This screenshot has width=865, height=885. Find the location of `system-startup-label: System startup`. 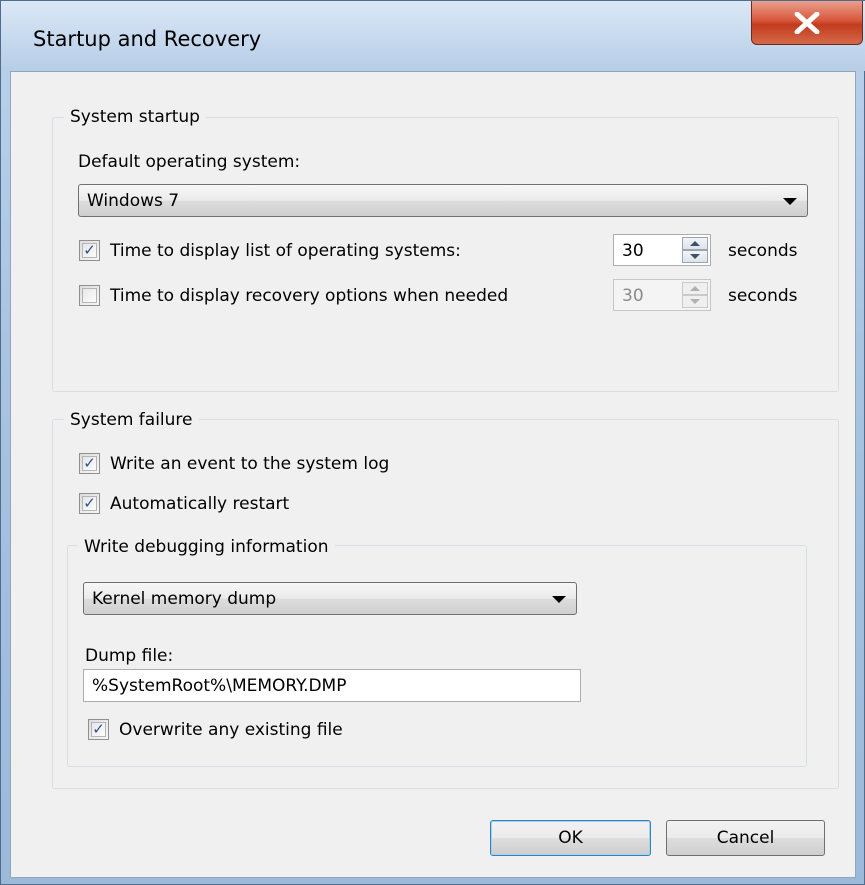

system-startup-label: System startup is located at coordinates (135, 117).